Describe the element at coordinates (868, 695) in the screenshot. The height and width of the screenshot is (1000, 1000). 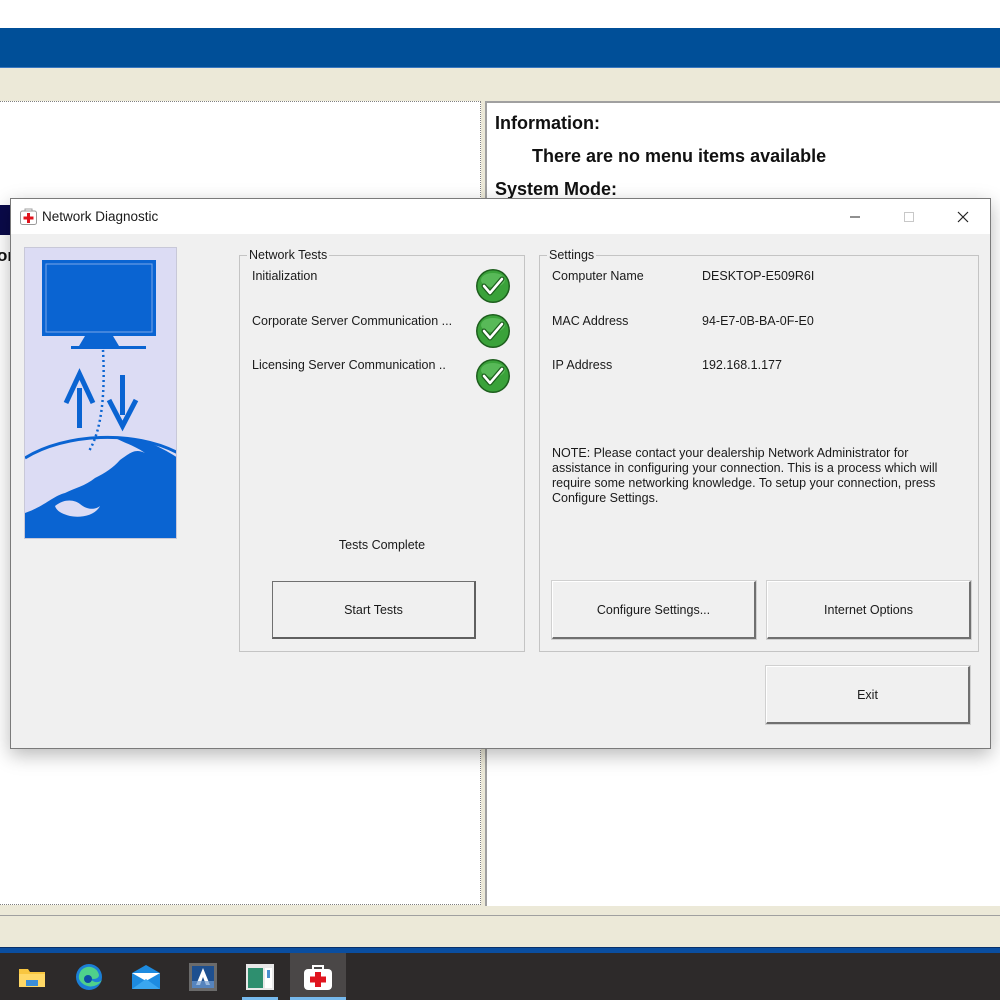
I see `exit-button: Exit` at that location.